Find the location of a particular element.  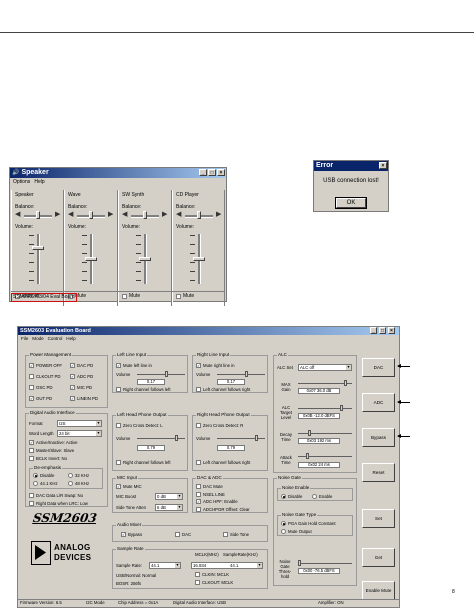

maximize-icon: □ is located at coordinates (212, 172).